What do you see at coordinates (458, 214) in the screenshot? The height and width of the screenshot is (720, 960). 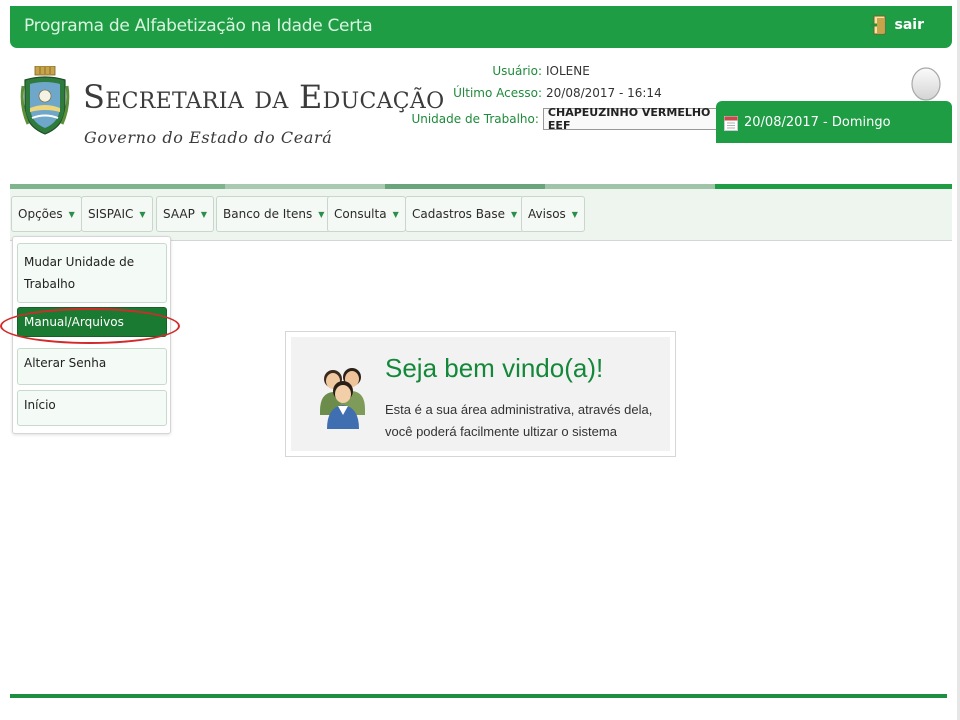 I see `menu-label: Cadastros Base` at bounding box center [458, 214].